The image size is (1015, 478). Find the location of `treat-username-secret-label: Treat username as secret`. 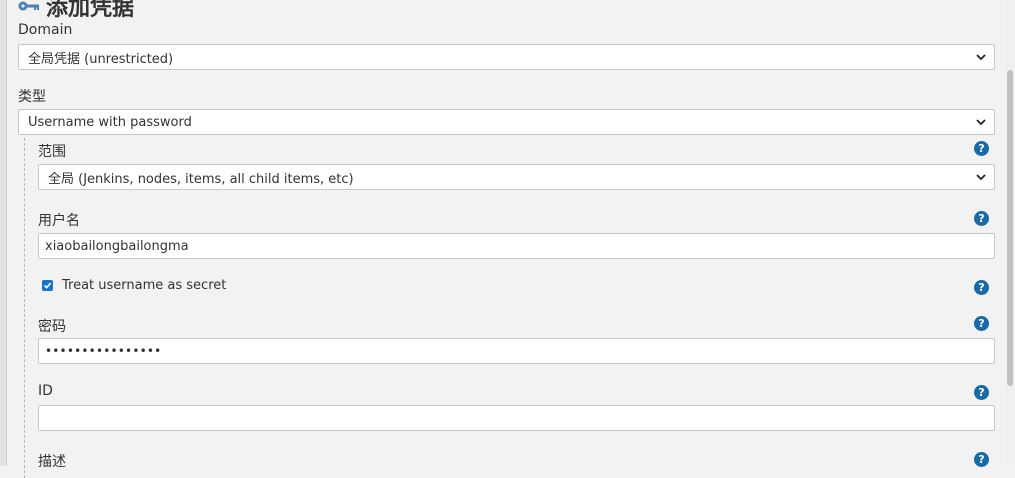

treat-username-secret-label: Treat username as secret is located at coordinates (144, 285).